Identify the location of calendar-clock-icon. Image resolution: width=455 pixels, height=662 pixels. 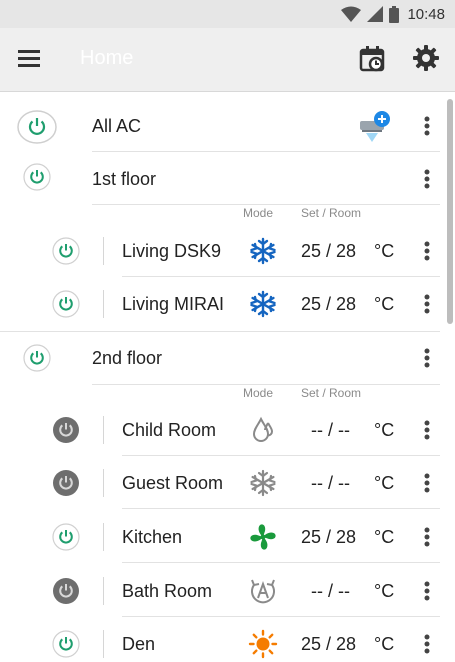
(372, 59).